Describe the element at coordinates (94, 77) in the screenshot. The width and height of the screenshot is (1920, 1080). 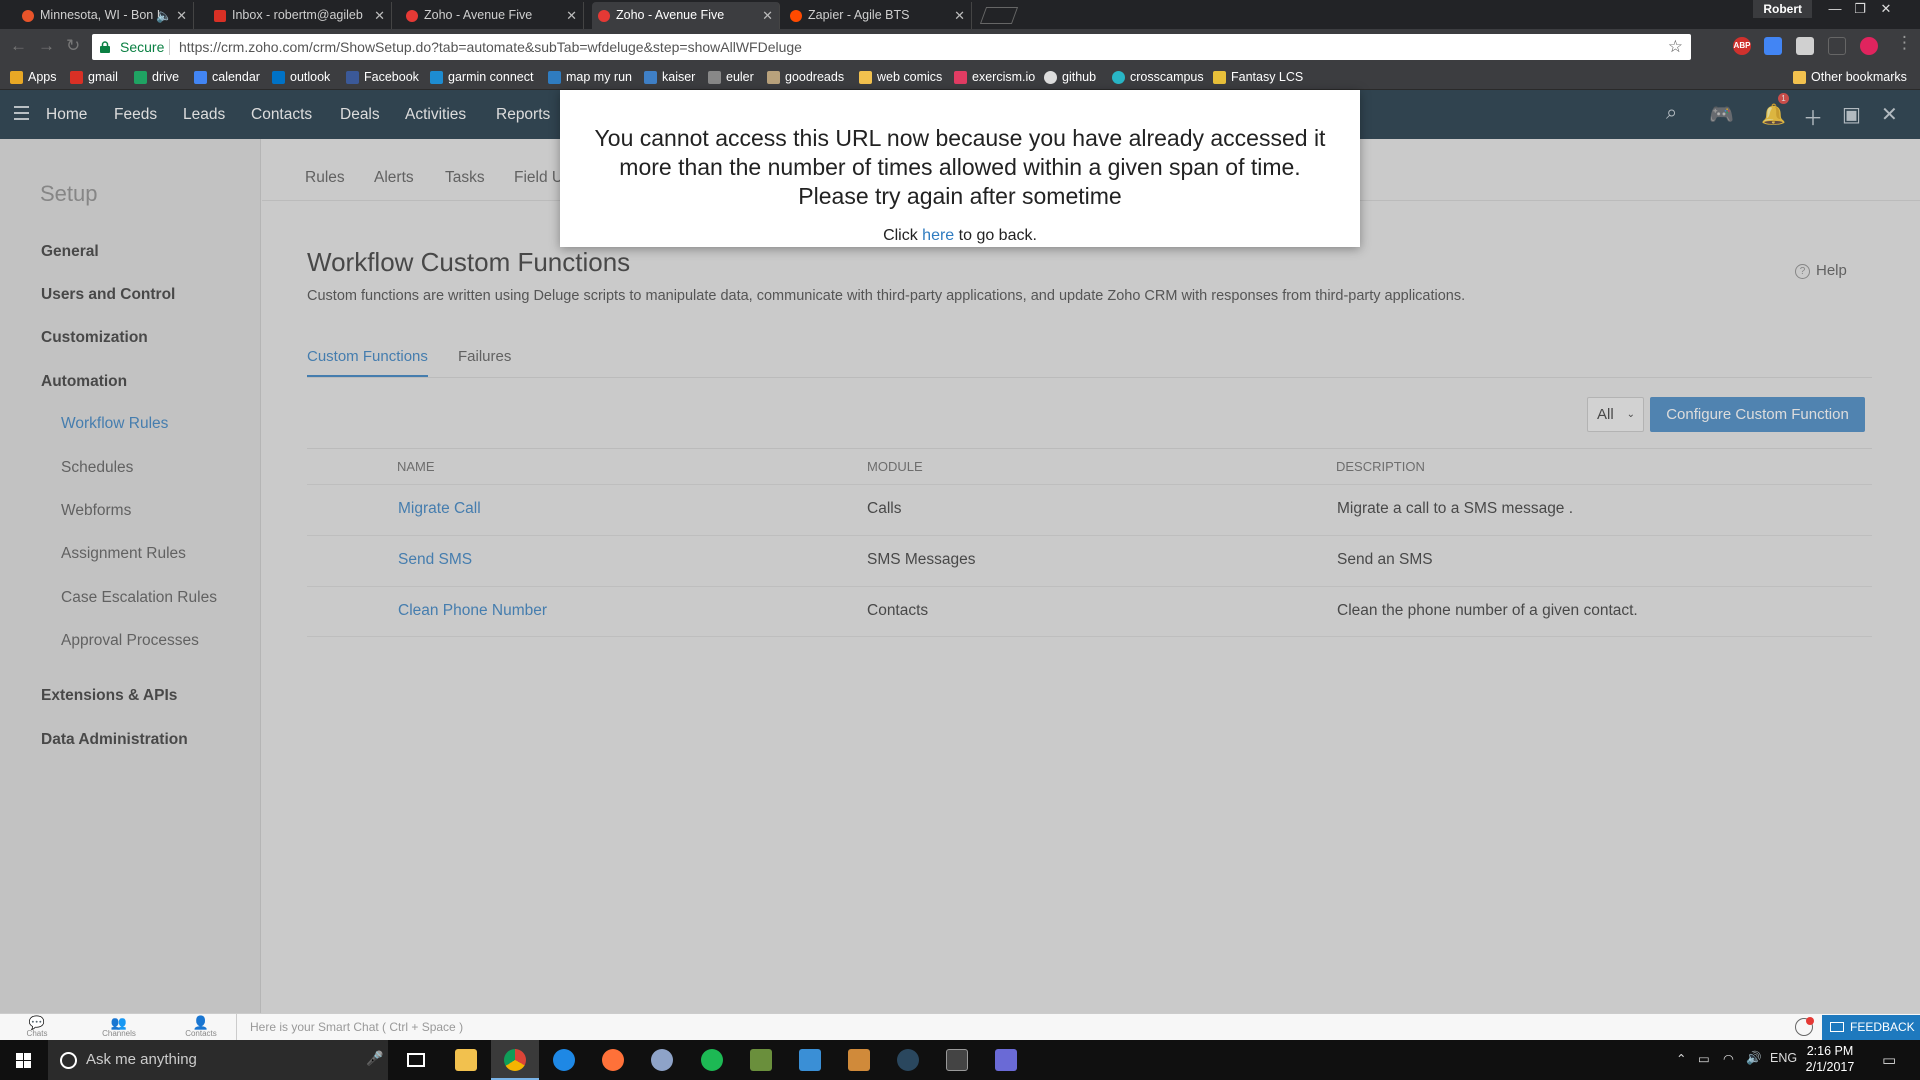
I see `bookmark-gmail: gmail` at that location.